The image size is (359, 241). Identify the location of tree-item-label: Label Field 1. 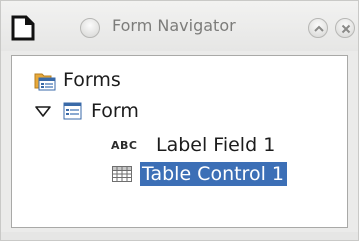
(216, 145).